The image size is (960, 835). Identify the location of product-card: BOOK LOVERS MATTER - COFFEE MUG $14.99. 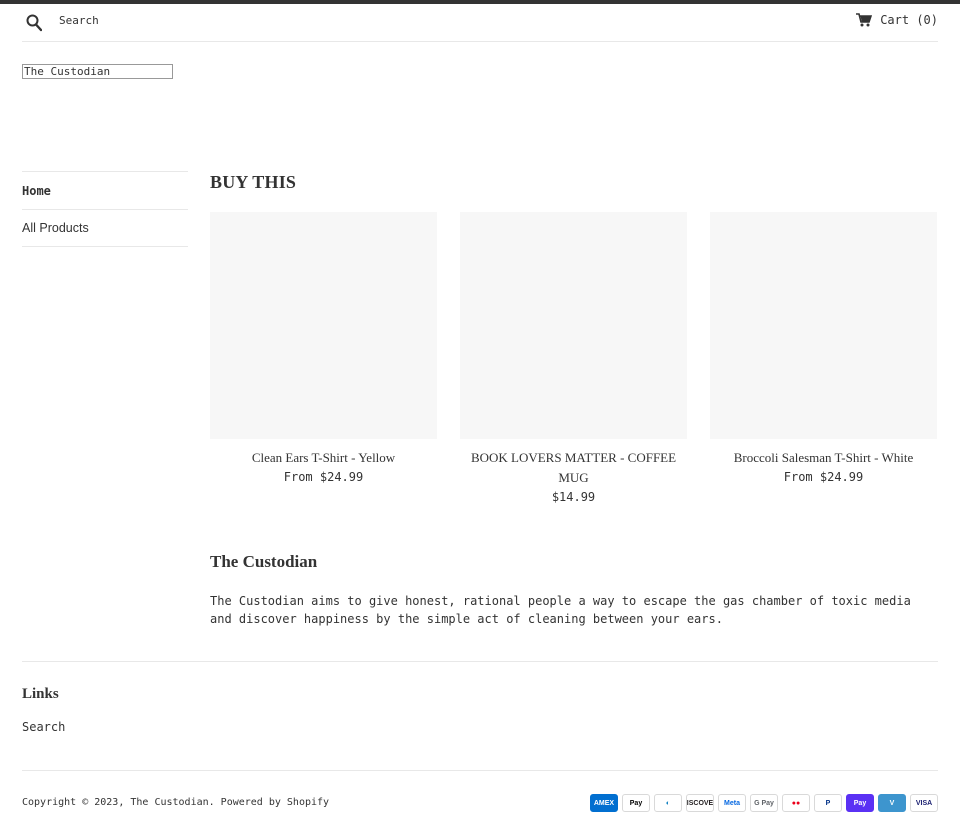
(573, 359).